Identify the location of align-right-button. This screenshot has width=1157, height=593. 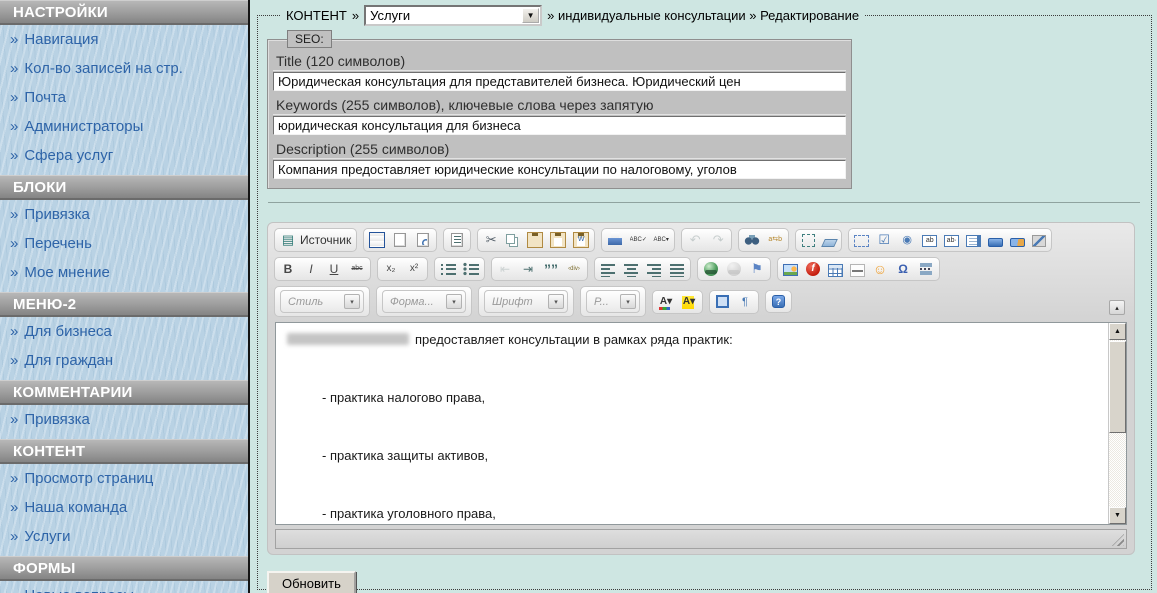
(654, 269).